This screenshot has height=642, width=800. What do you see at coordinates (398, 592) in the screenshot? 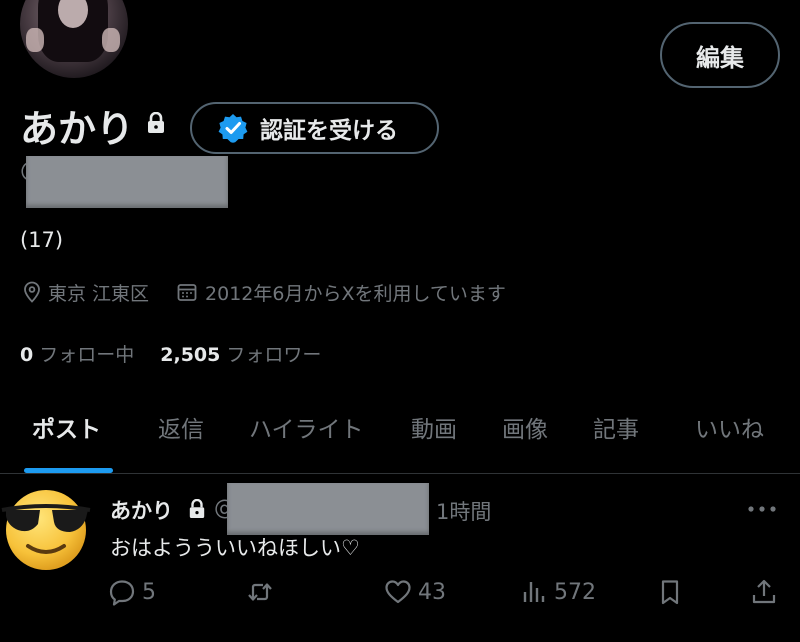
I see `heart-icon` at bounding box center [398, 592].